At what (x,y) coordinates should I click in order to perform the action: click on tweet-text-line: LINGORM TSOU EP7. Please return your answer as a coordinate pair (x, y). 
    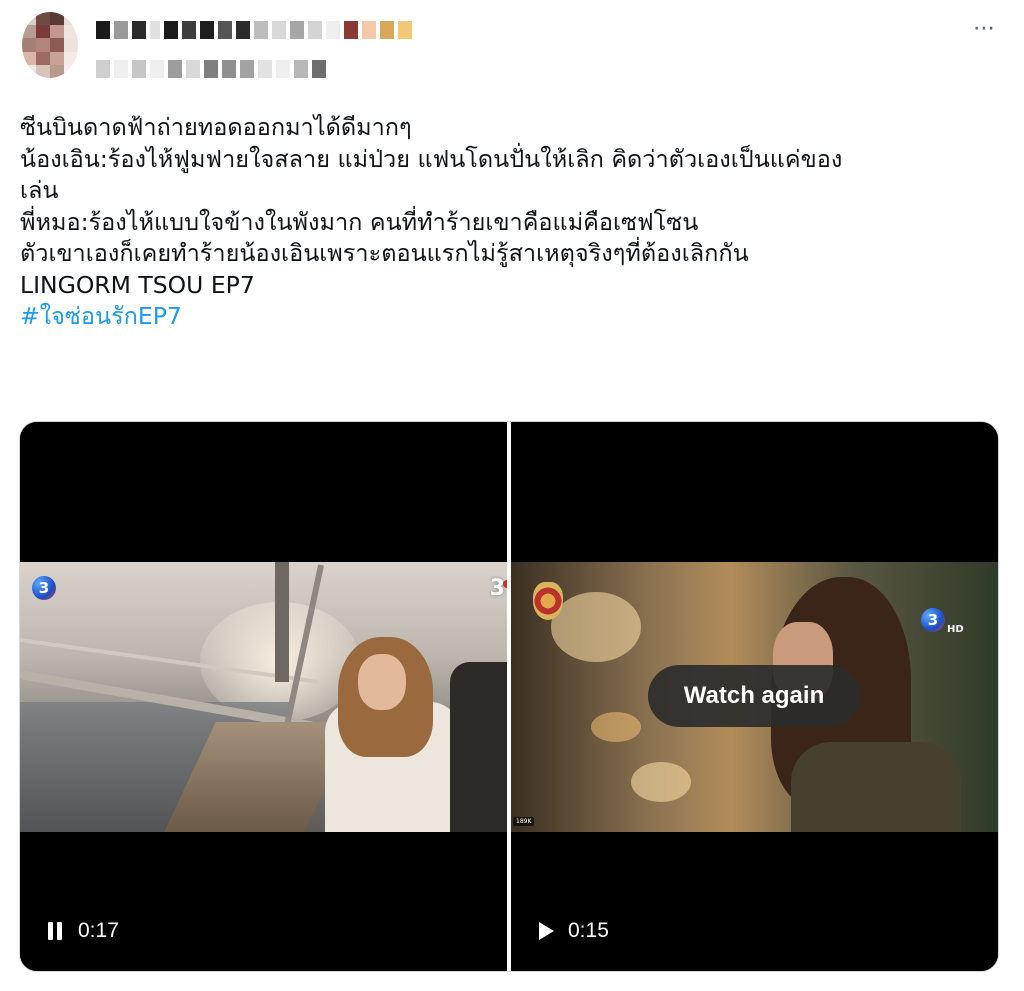
    Looking at the image, I should click on (137, 284).